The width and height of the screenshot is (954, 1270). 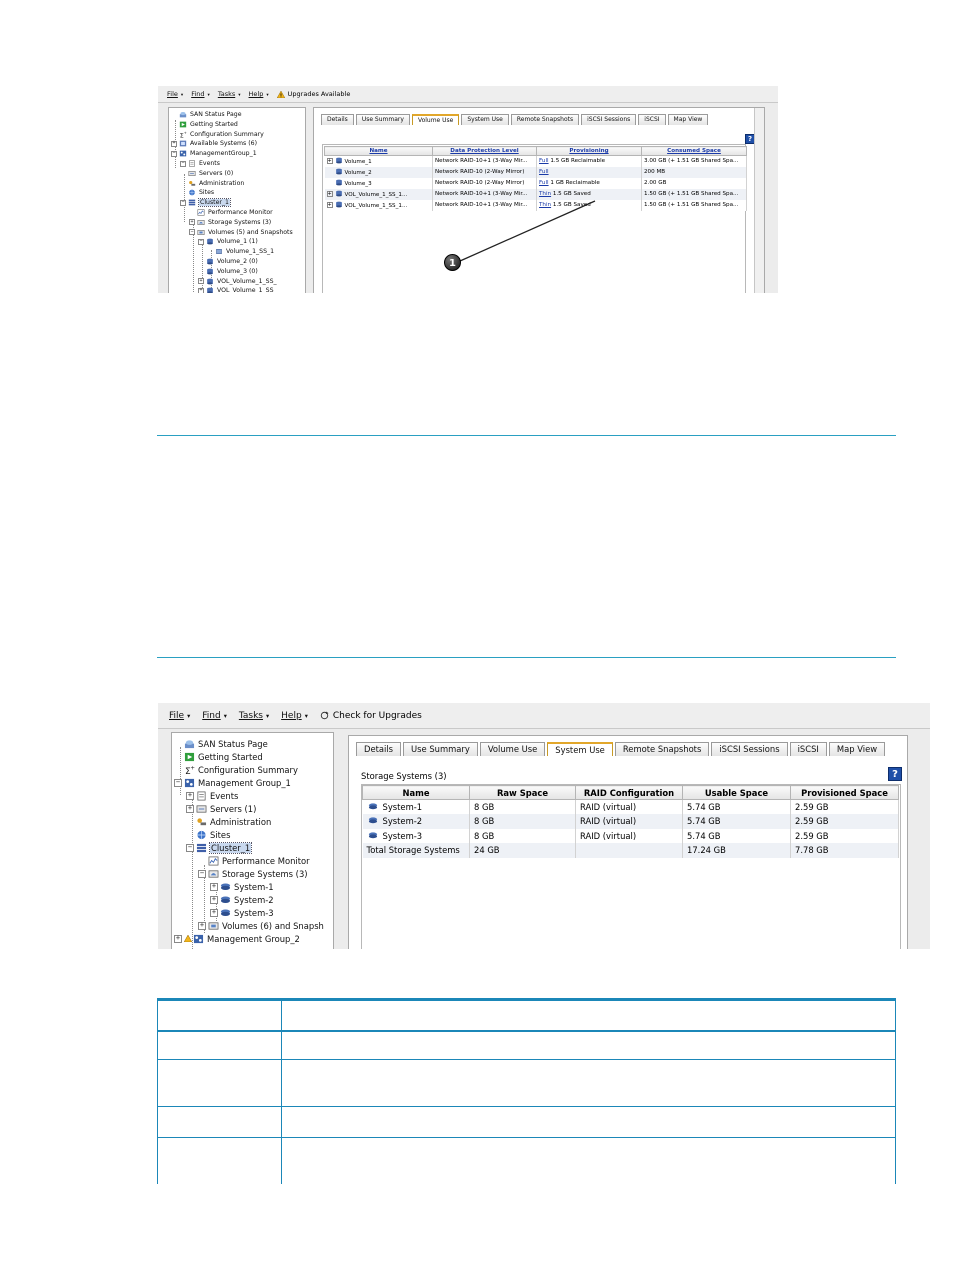 I want to click on column-header-provisioning: Provisioning, so click(x=589, y=151).